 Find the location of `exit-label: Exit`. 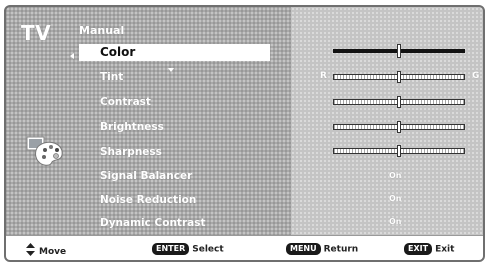

exit-label: Exit is located at coordinates (445, 249).